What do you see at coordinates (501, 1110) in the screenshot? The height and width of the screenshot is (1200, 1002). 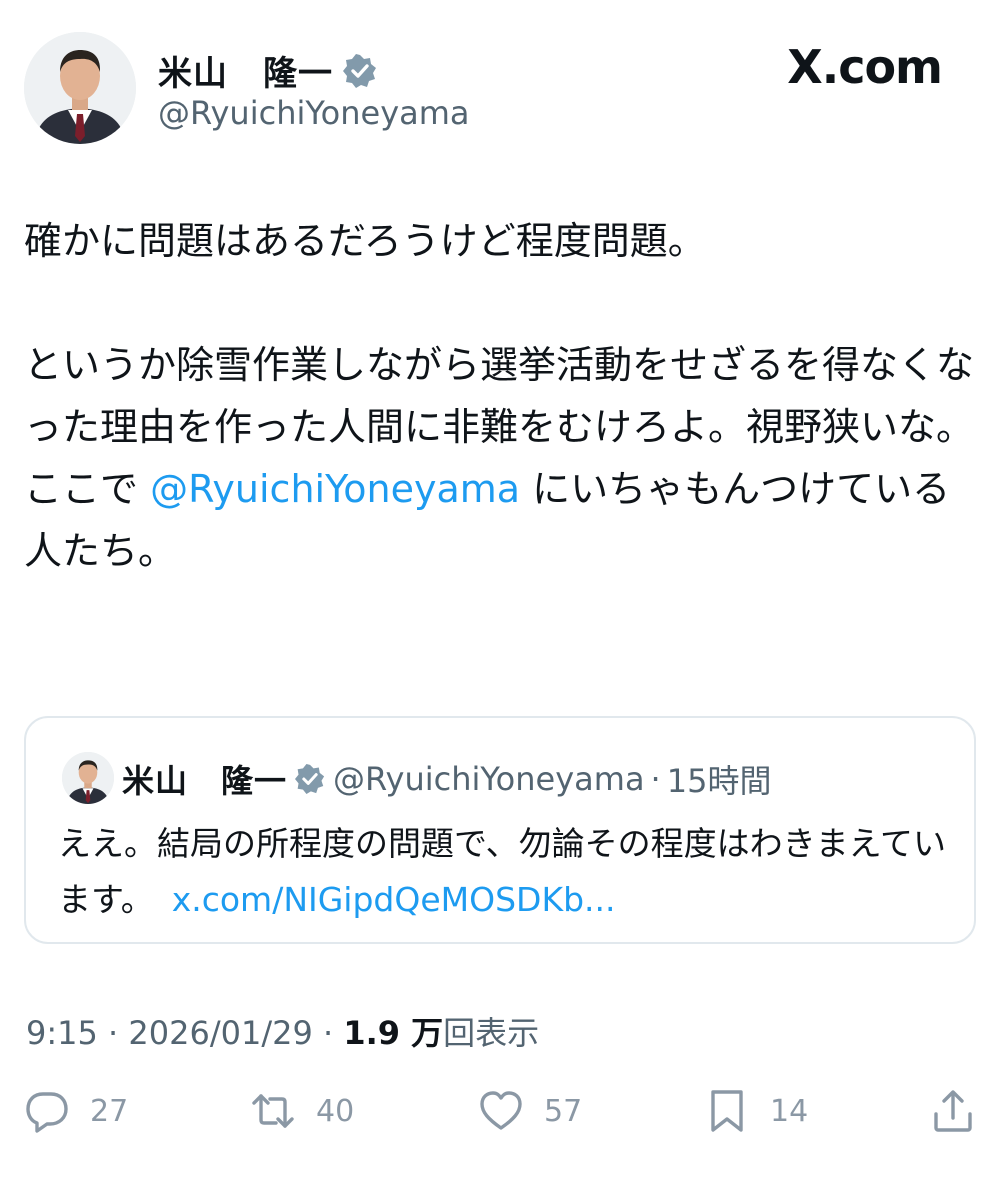 I see `heart-icon` at bounding box center [501, 1110].